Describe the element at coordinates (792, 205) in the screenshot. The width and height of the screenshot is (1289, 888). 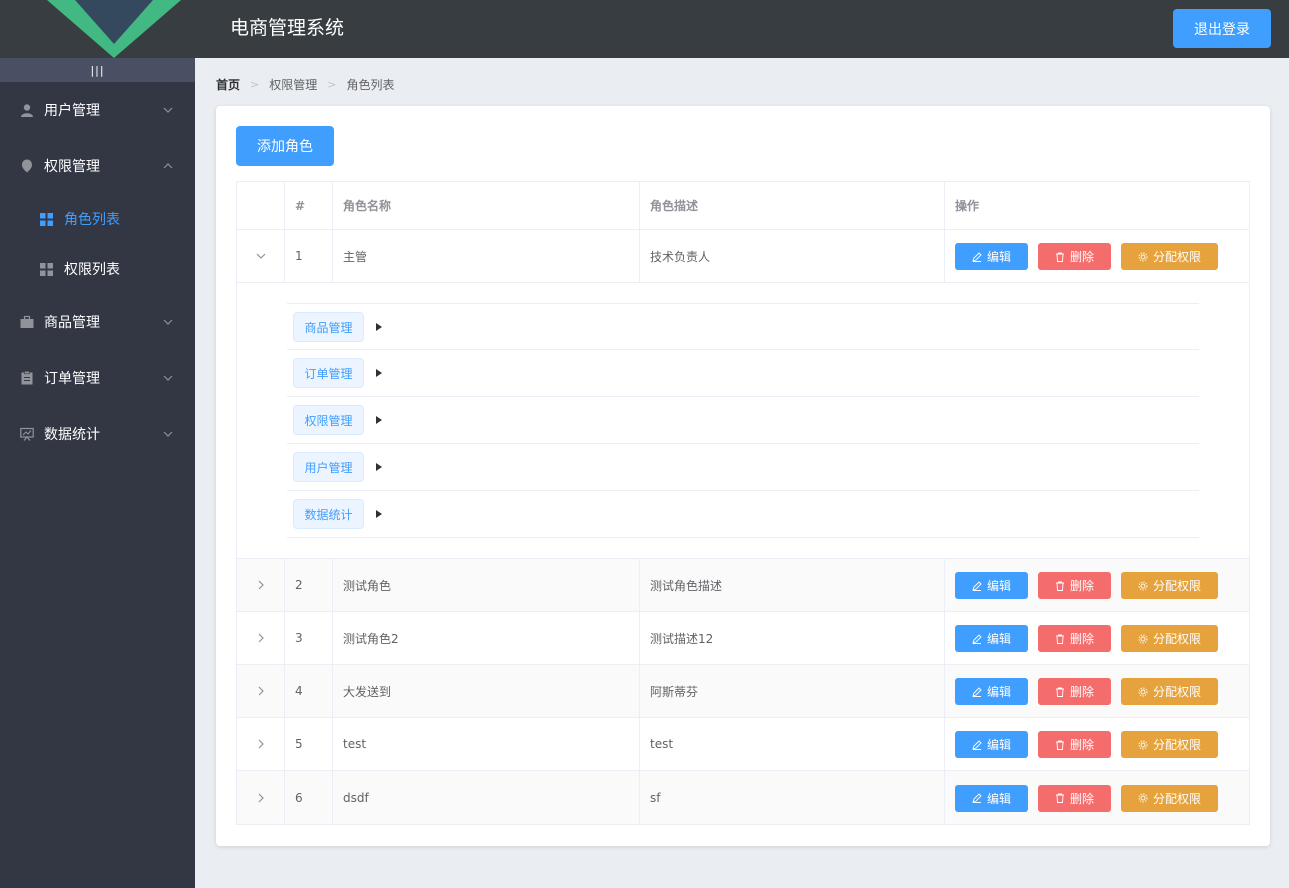
I see `column-header-role-desc: 角色描述` at that location.